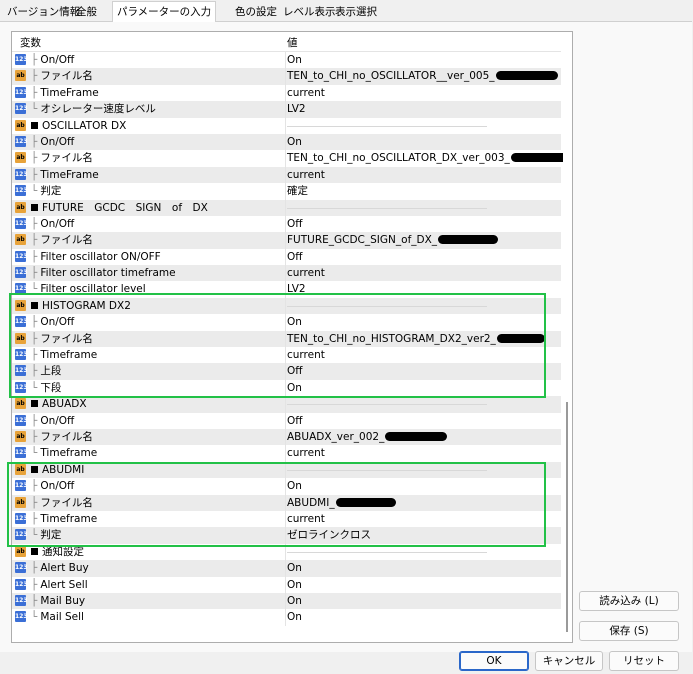  What do you see at coordinates (367, 437) in the screenshot?
I see `parameter-value: ABUADX_ver_002_` at bounding box center [367, 437].